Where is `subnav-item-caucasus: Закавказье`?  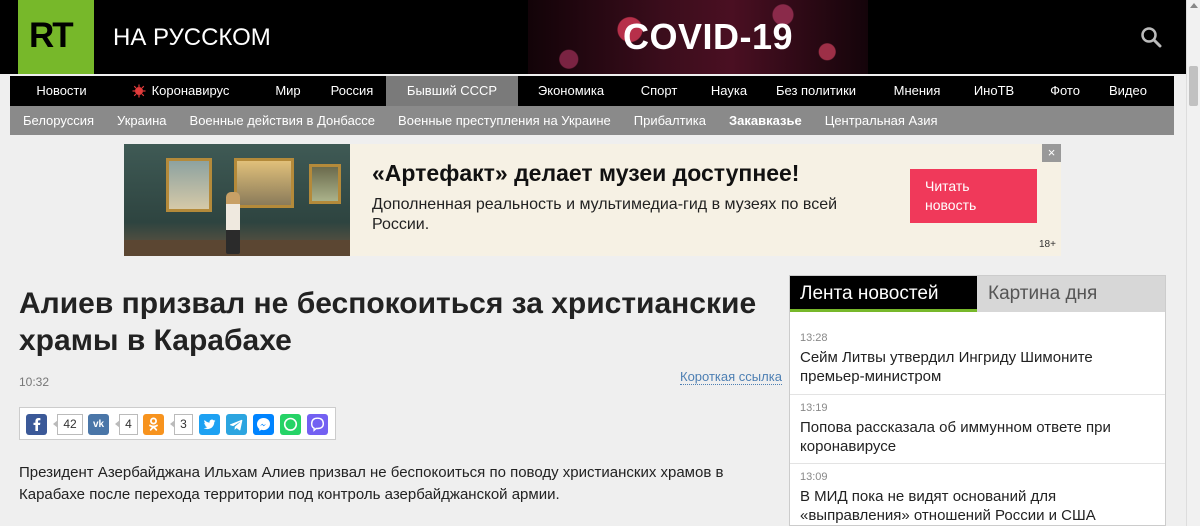
subnav-item-caucasus: Закавказье is located at coordinates (765, 120).